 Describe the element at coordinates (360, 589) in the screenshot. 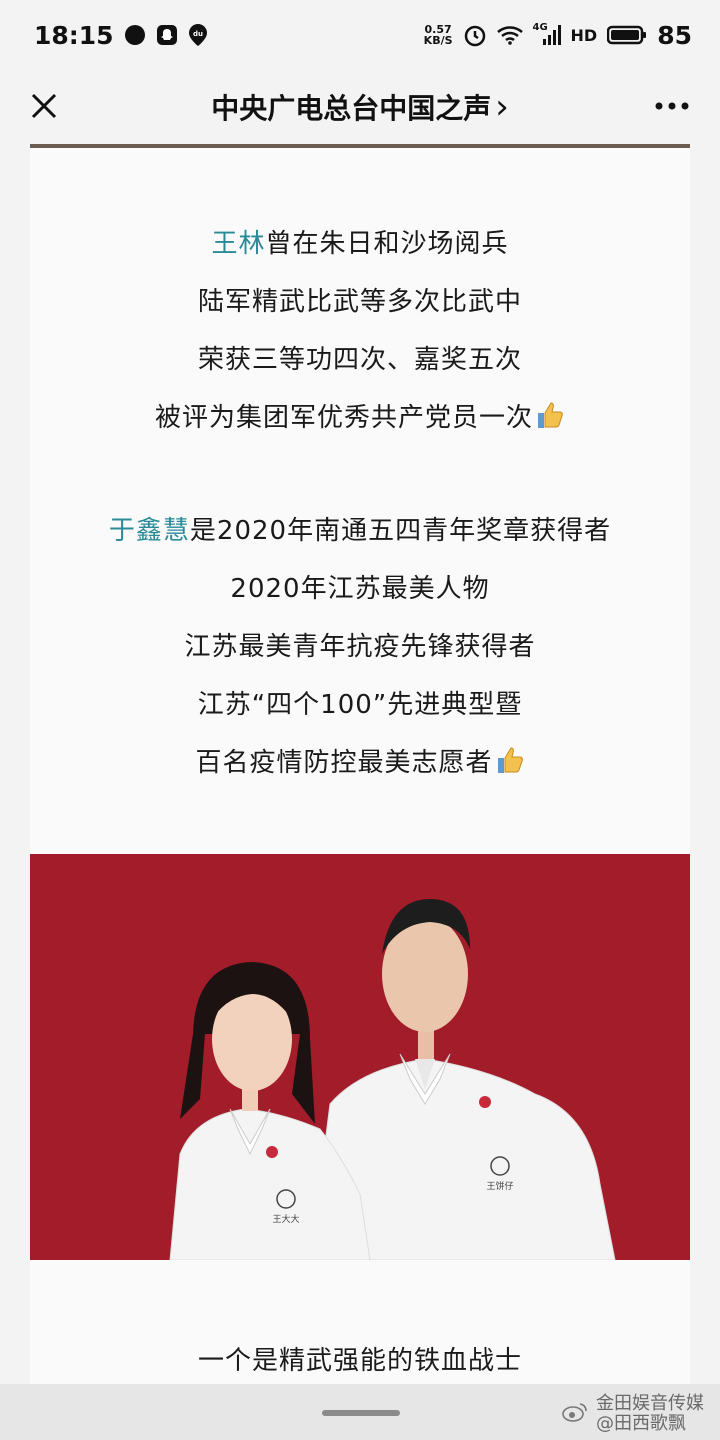

I see `text-line: 2020年江苏最美人物` at that location.